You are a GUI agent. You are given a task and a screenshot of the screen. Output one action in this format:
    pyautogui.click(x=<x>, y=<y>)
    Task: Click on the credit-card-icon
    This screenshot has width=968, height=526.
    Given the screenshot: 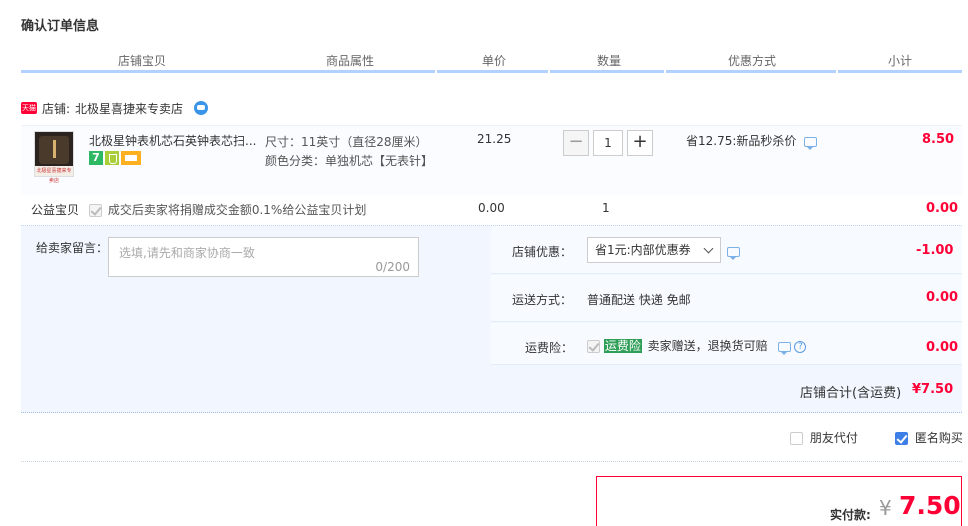 What is the action you would take?
    pyautogui.click(x=131, y=158)
    